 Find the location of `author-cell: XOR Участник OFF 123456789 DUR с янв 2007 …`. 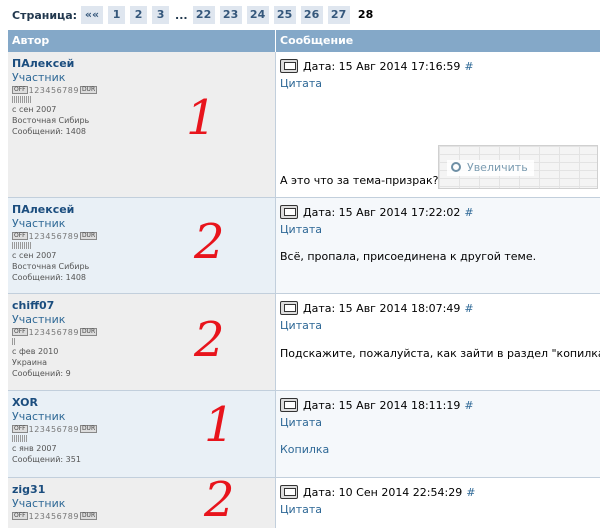

author-cell: XOR Участник OFF 123456789 DUR с янв 2007 … is located at coordinates (142, 434).